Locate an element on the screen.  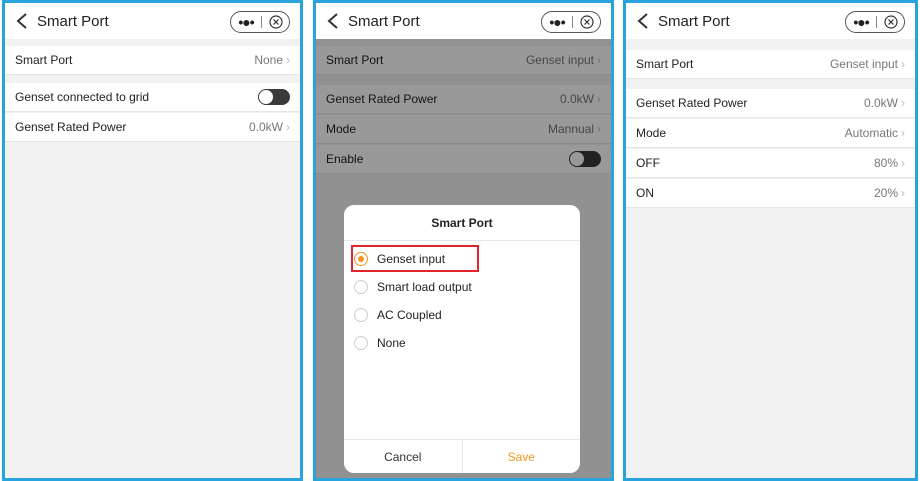
option-ac-coupled: AC Coupled is located at coordinates (398, 315).